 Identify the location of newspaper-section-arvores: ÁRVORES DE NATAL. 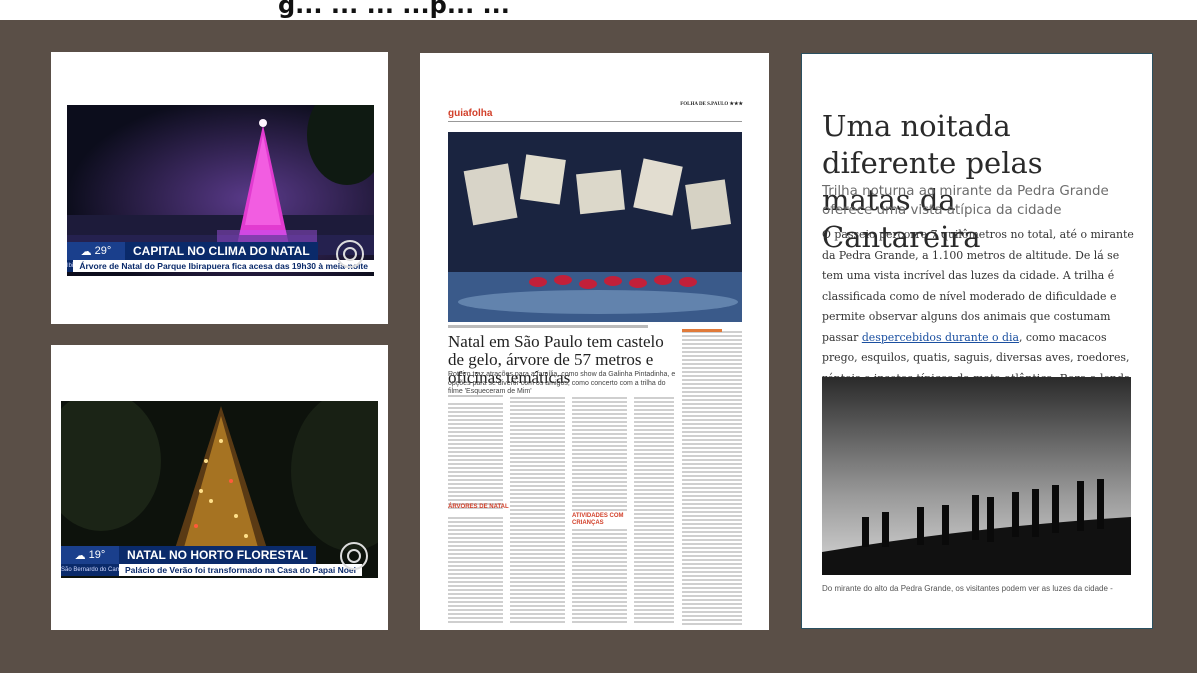
(478, 507).